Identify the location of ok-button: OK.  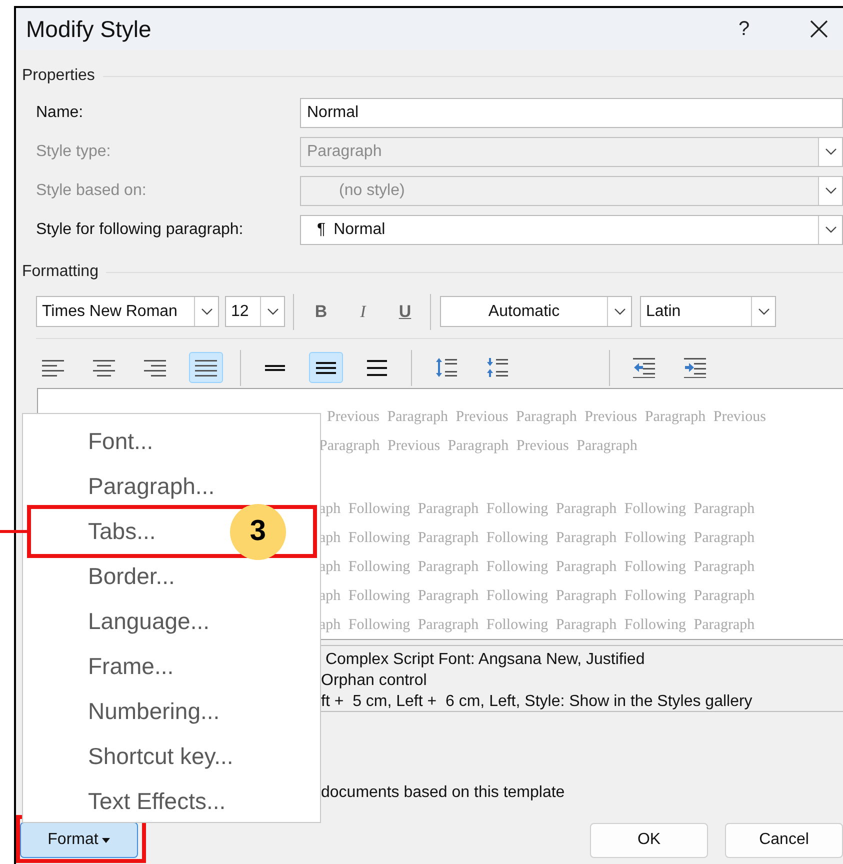
(649, 840).